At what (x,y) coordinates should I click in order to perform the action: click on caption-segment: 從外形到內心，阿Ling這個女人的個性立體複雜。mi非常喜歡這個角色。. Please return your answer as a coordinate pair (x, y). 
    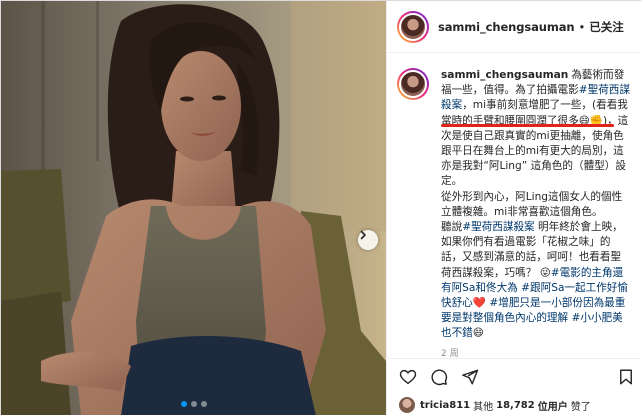
    Looking at the image, I should click on (532, 204).